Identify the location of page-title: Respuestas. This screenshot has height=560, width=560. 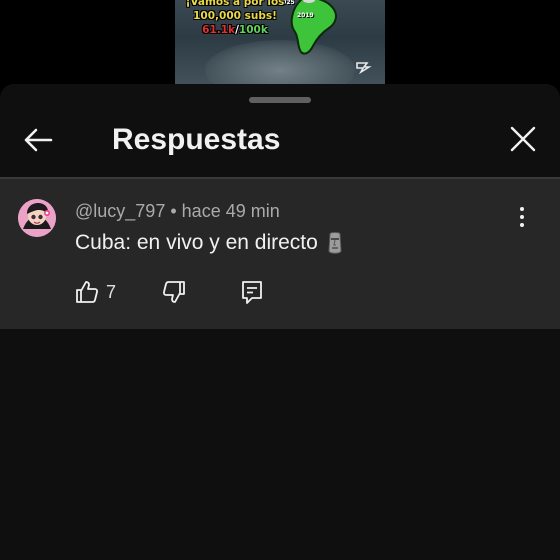
(196, 139).